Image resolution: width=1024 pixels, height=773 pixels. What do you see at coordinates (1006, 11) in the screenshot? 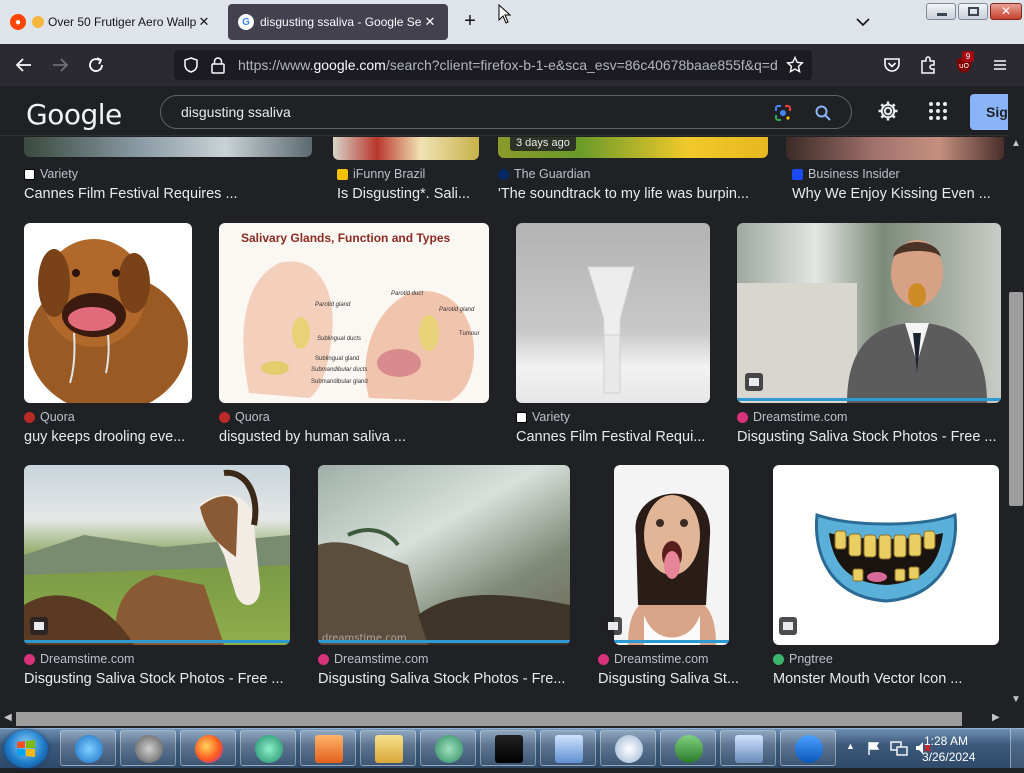
I see `close-window-button: ✕` at bounding box center [1006, 11].